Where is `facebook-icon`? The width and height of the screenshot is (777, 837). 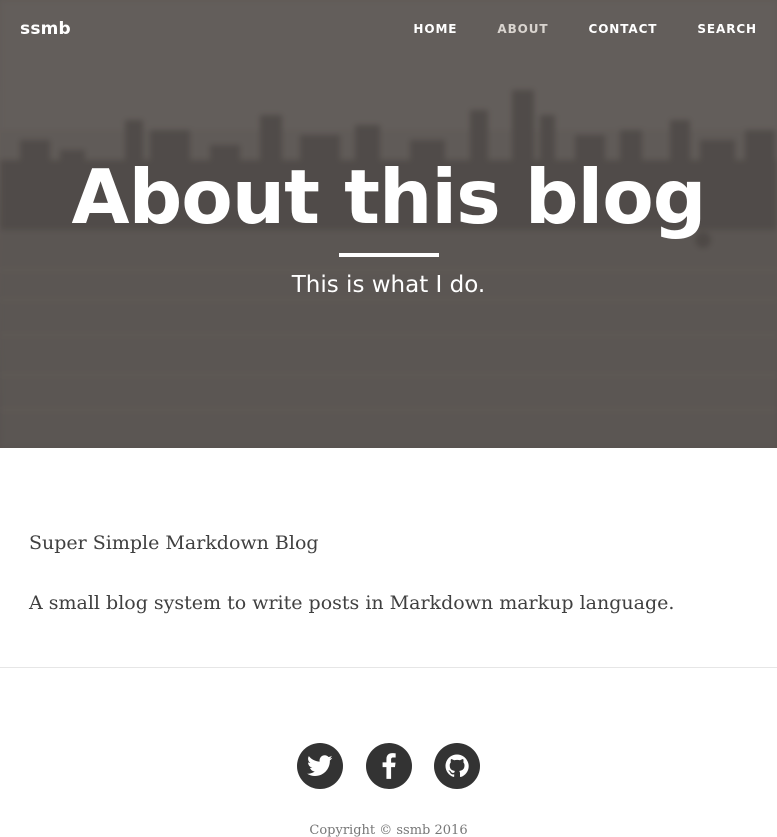 facebook-icon is located at coordinates (389, 766).